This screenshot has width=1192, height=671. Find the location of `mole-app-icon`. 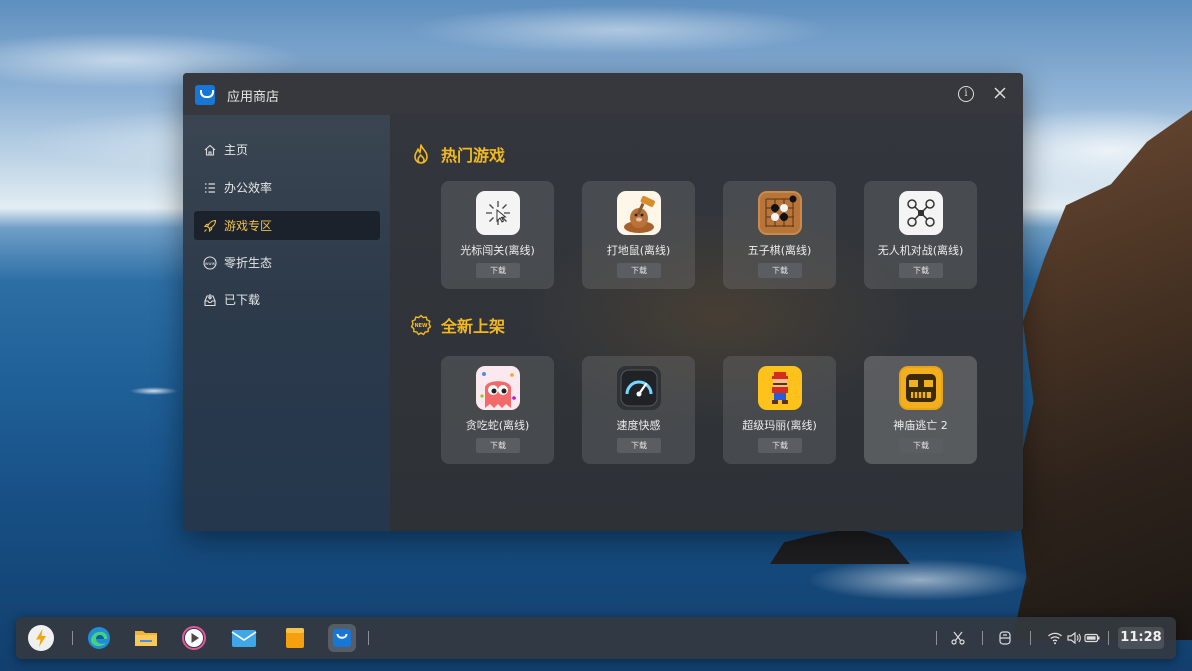

mole-app-icon is located at coordinates (639, 213).